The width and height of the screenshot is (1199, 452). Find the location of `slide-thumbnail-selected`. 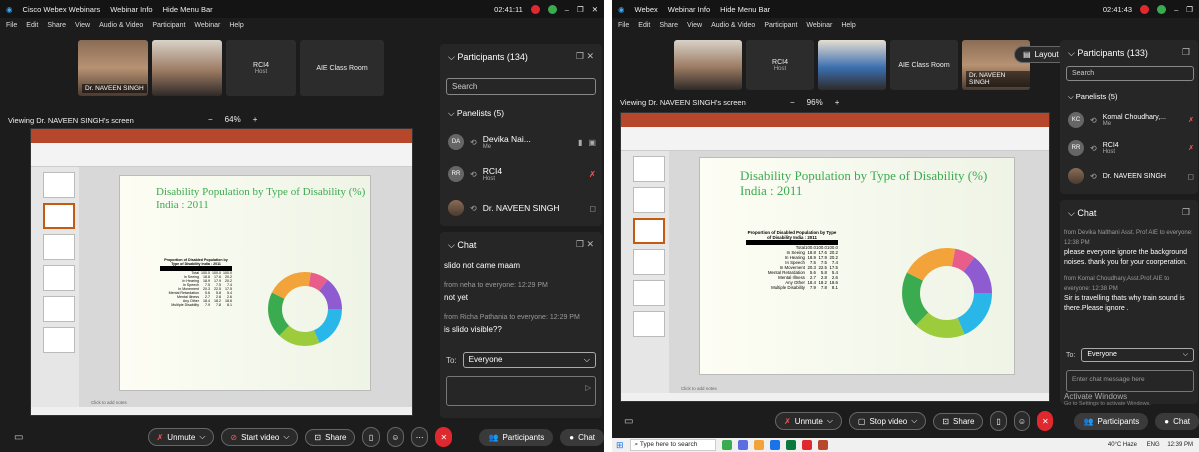

slide-thumbnail-selected is located at coordinates (649, 231).